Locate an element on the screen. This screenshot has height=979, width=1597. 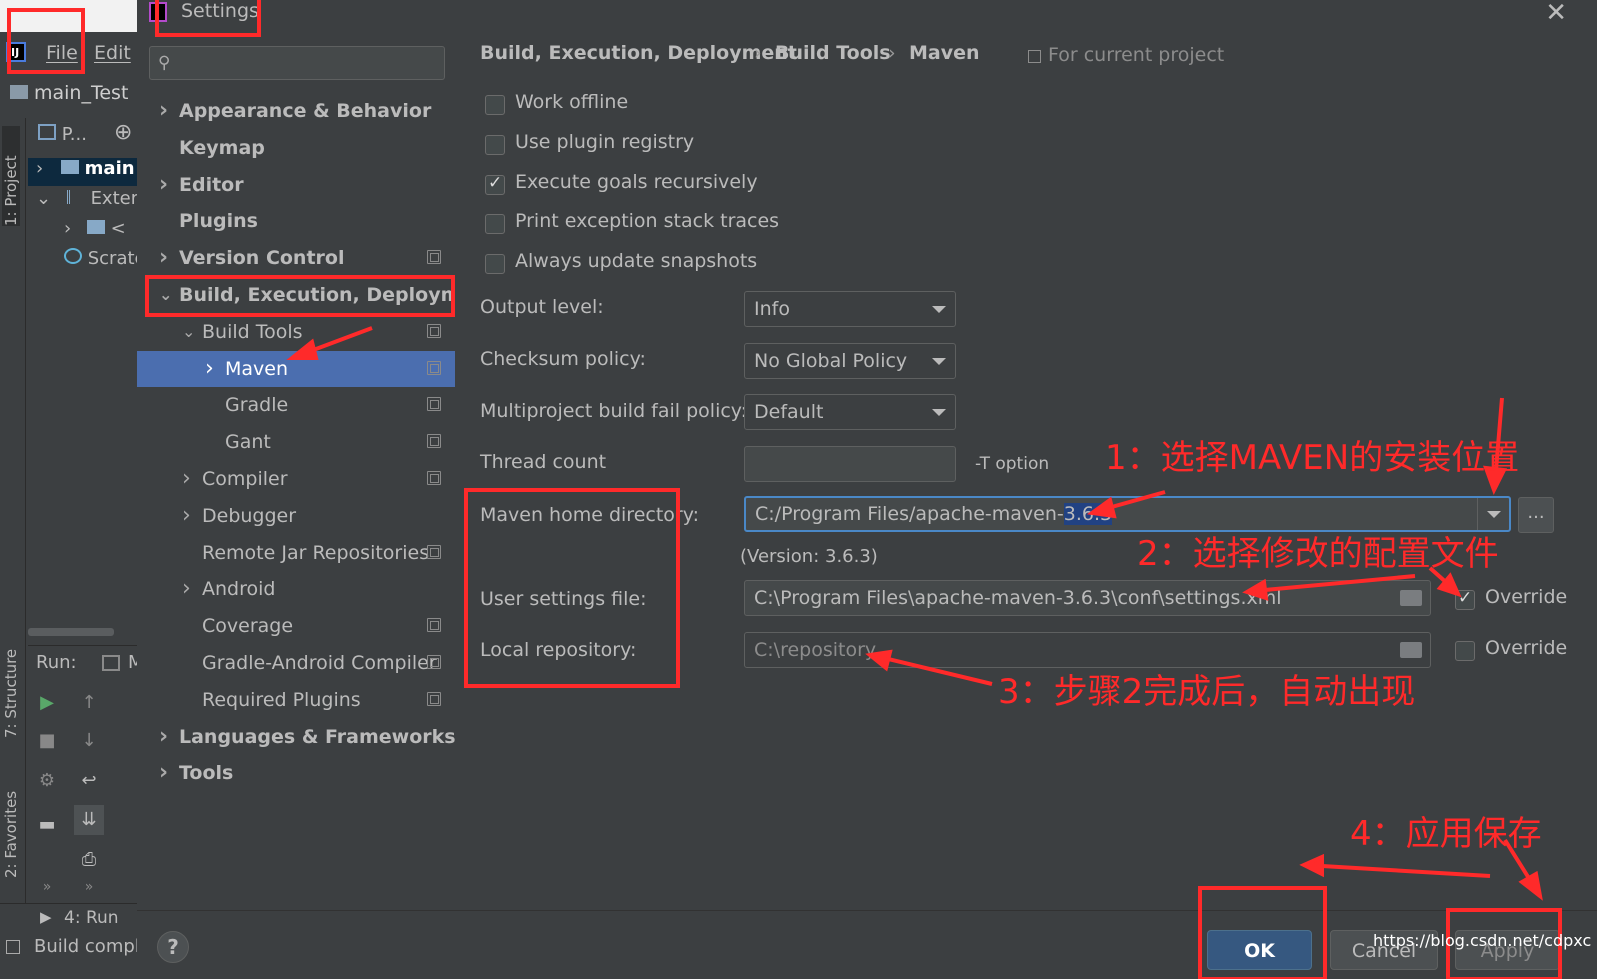
checksum-policy-select: No Global Policy is located at coordinates (850, 361).